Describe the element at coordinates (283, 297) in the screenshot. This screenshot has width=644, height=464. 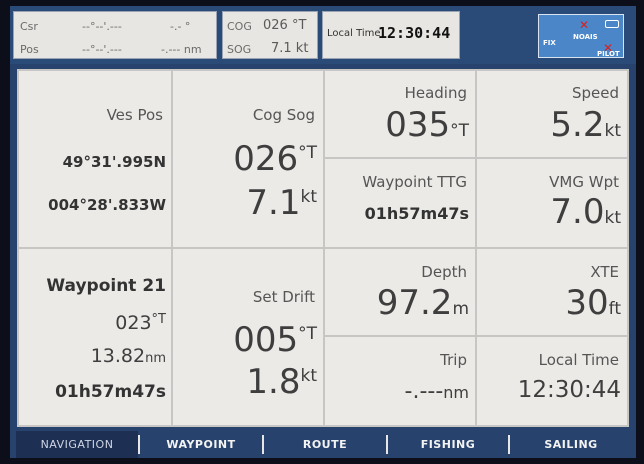
I see `set-drift-label: Set Drift` at that location.